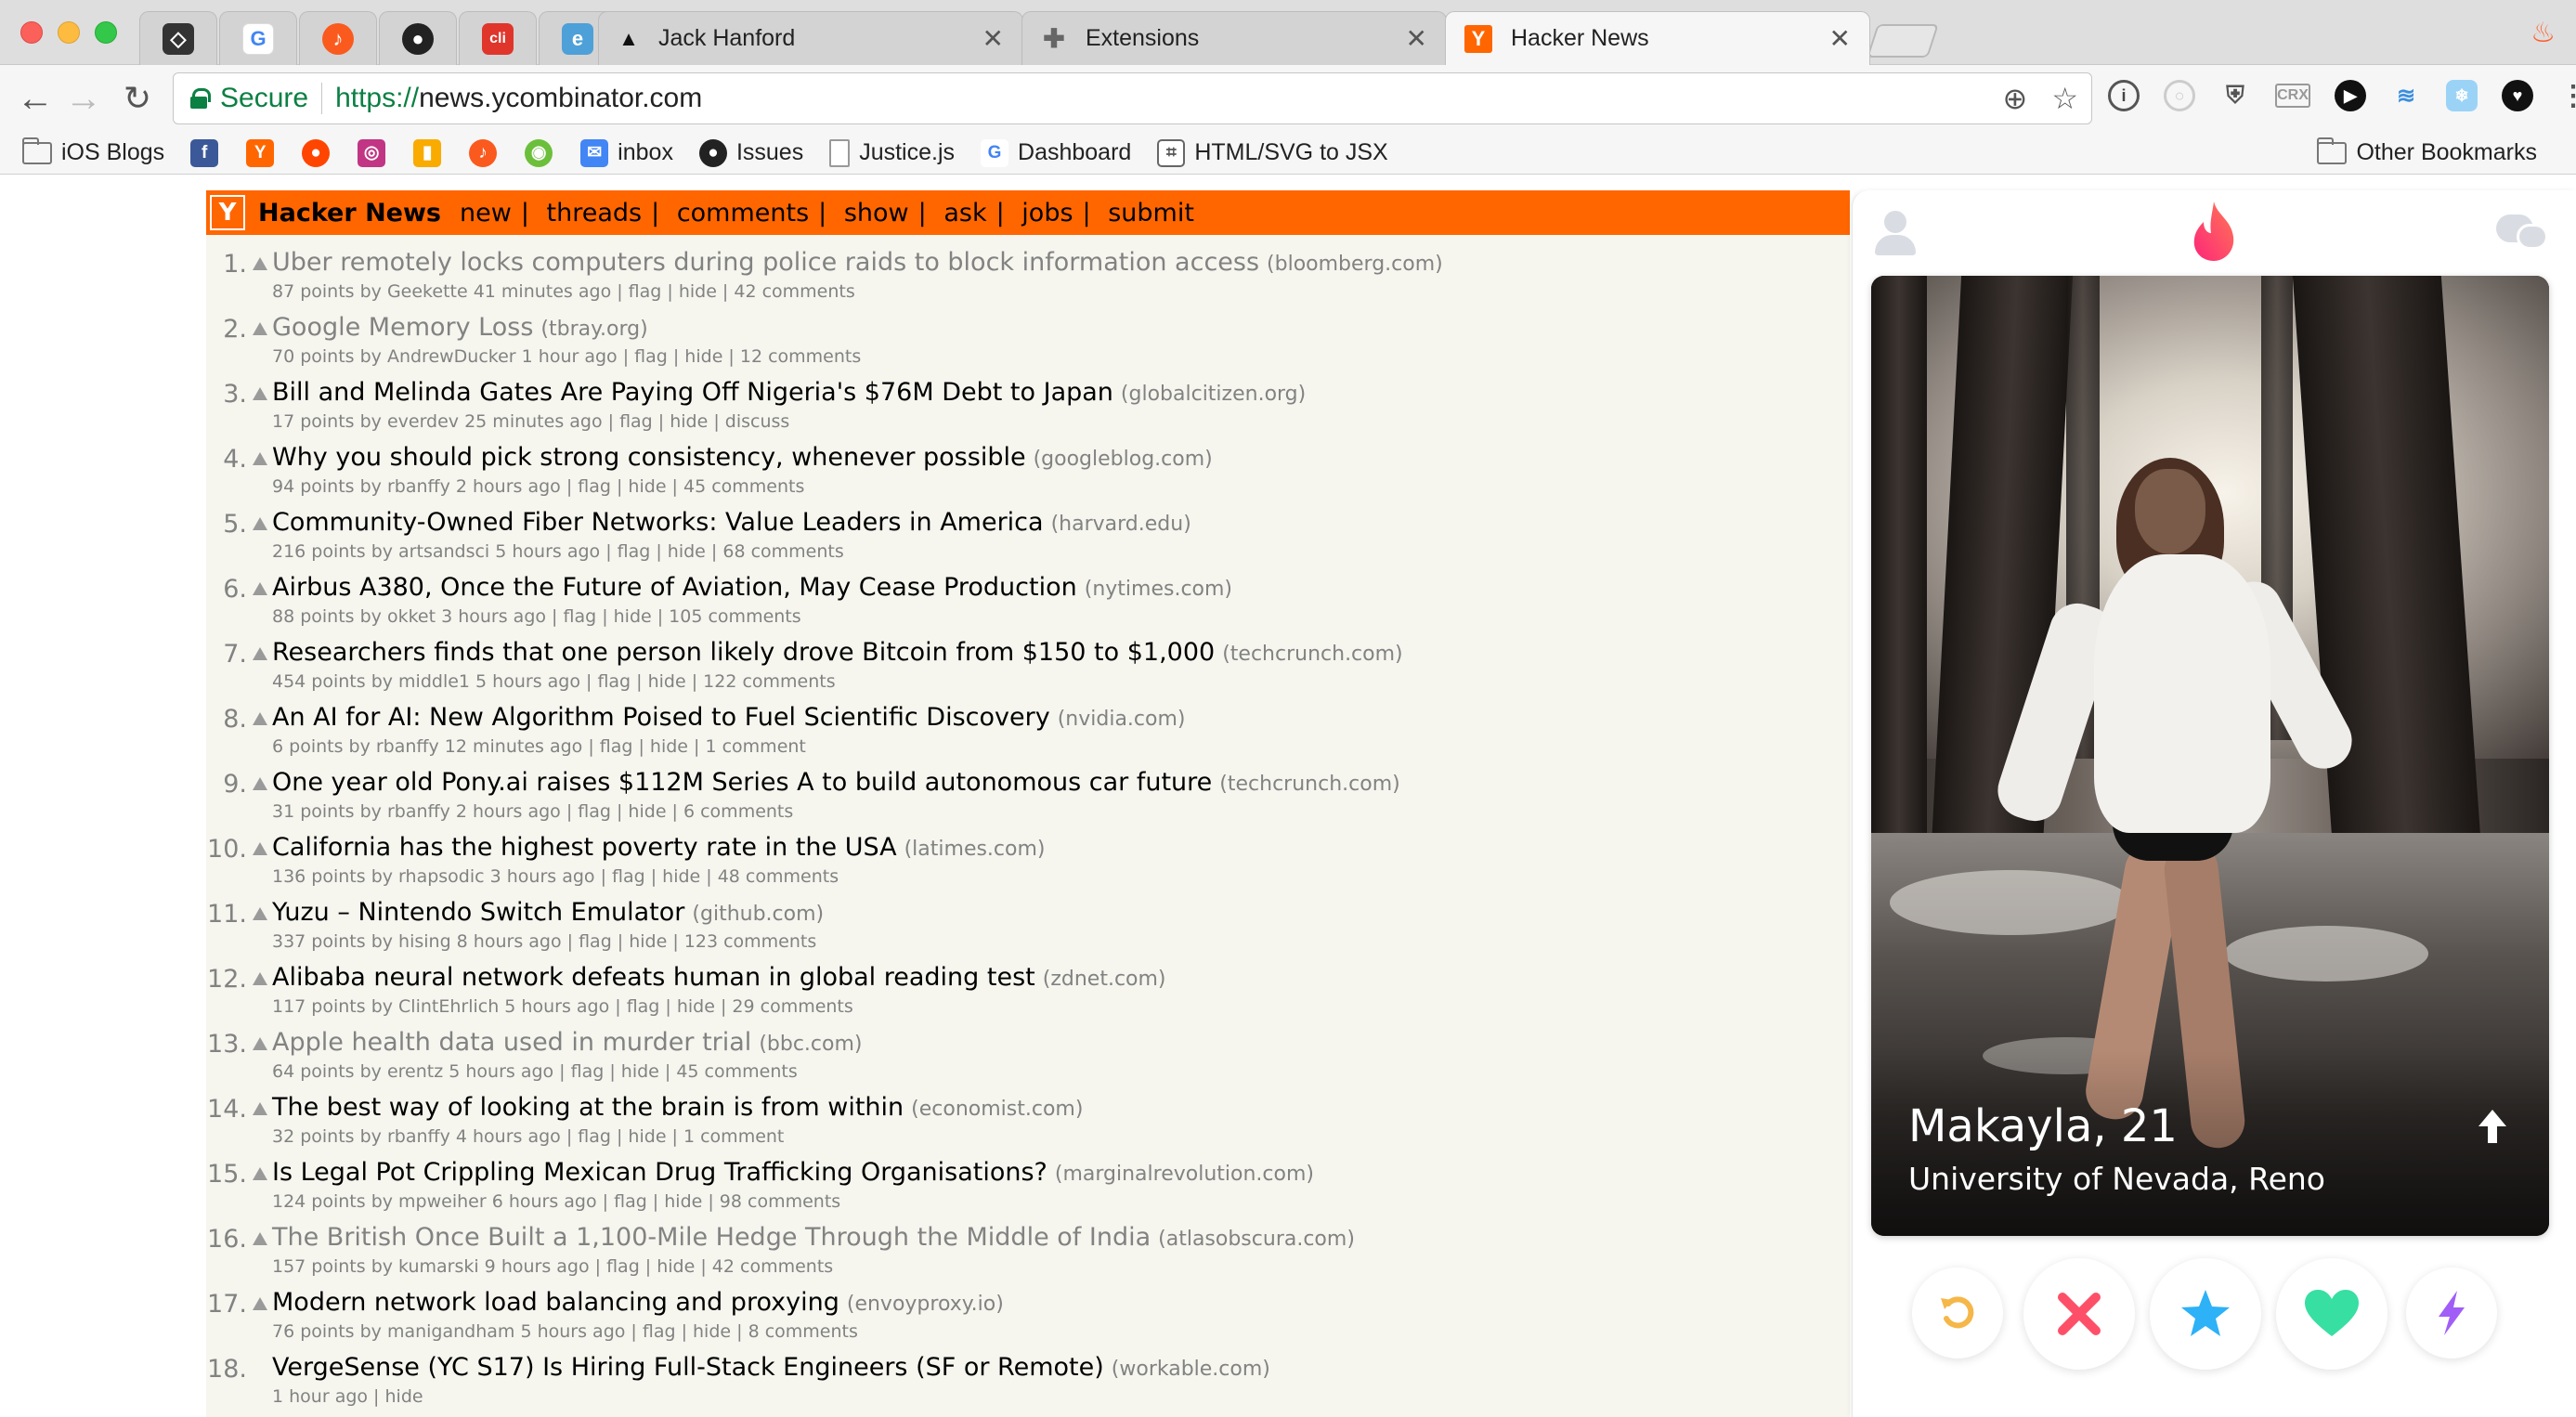 Image resolution: width=2576 pixels, height=1417 pixels. Describe the element at coordinates (964, 213) in the screenshot. I see `nav-ask: ask` at that location.